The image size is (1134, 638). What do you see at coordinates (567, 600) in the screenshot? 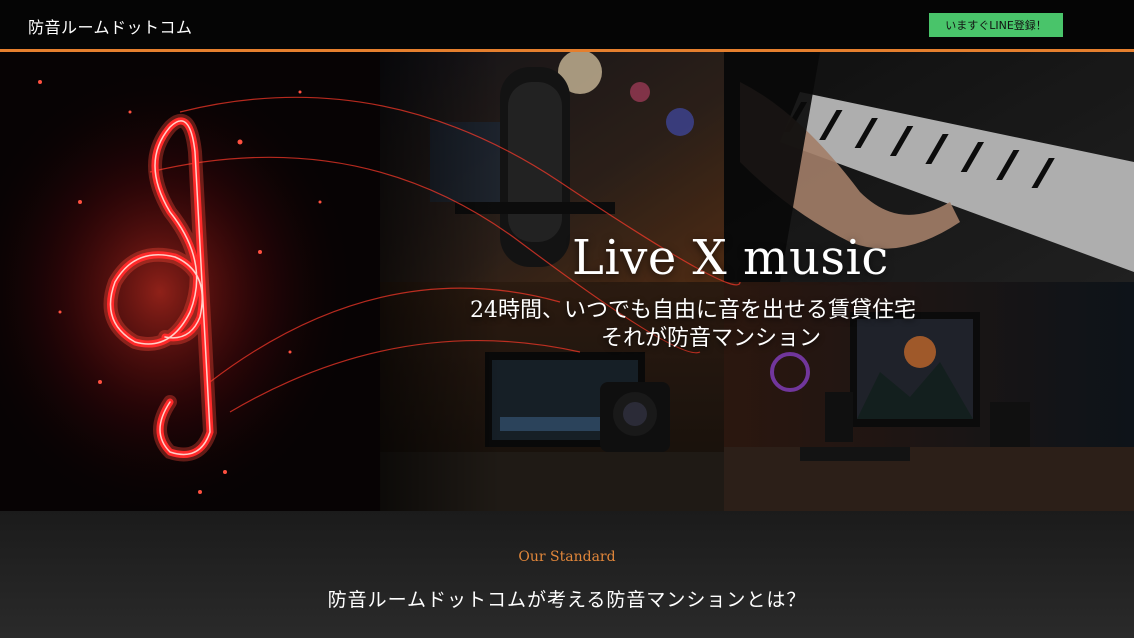
I see `section-heading: 防音ルームドットコムが考える防音マンションとは？` at bounding box center [567, 600].